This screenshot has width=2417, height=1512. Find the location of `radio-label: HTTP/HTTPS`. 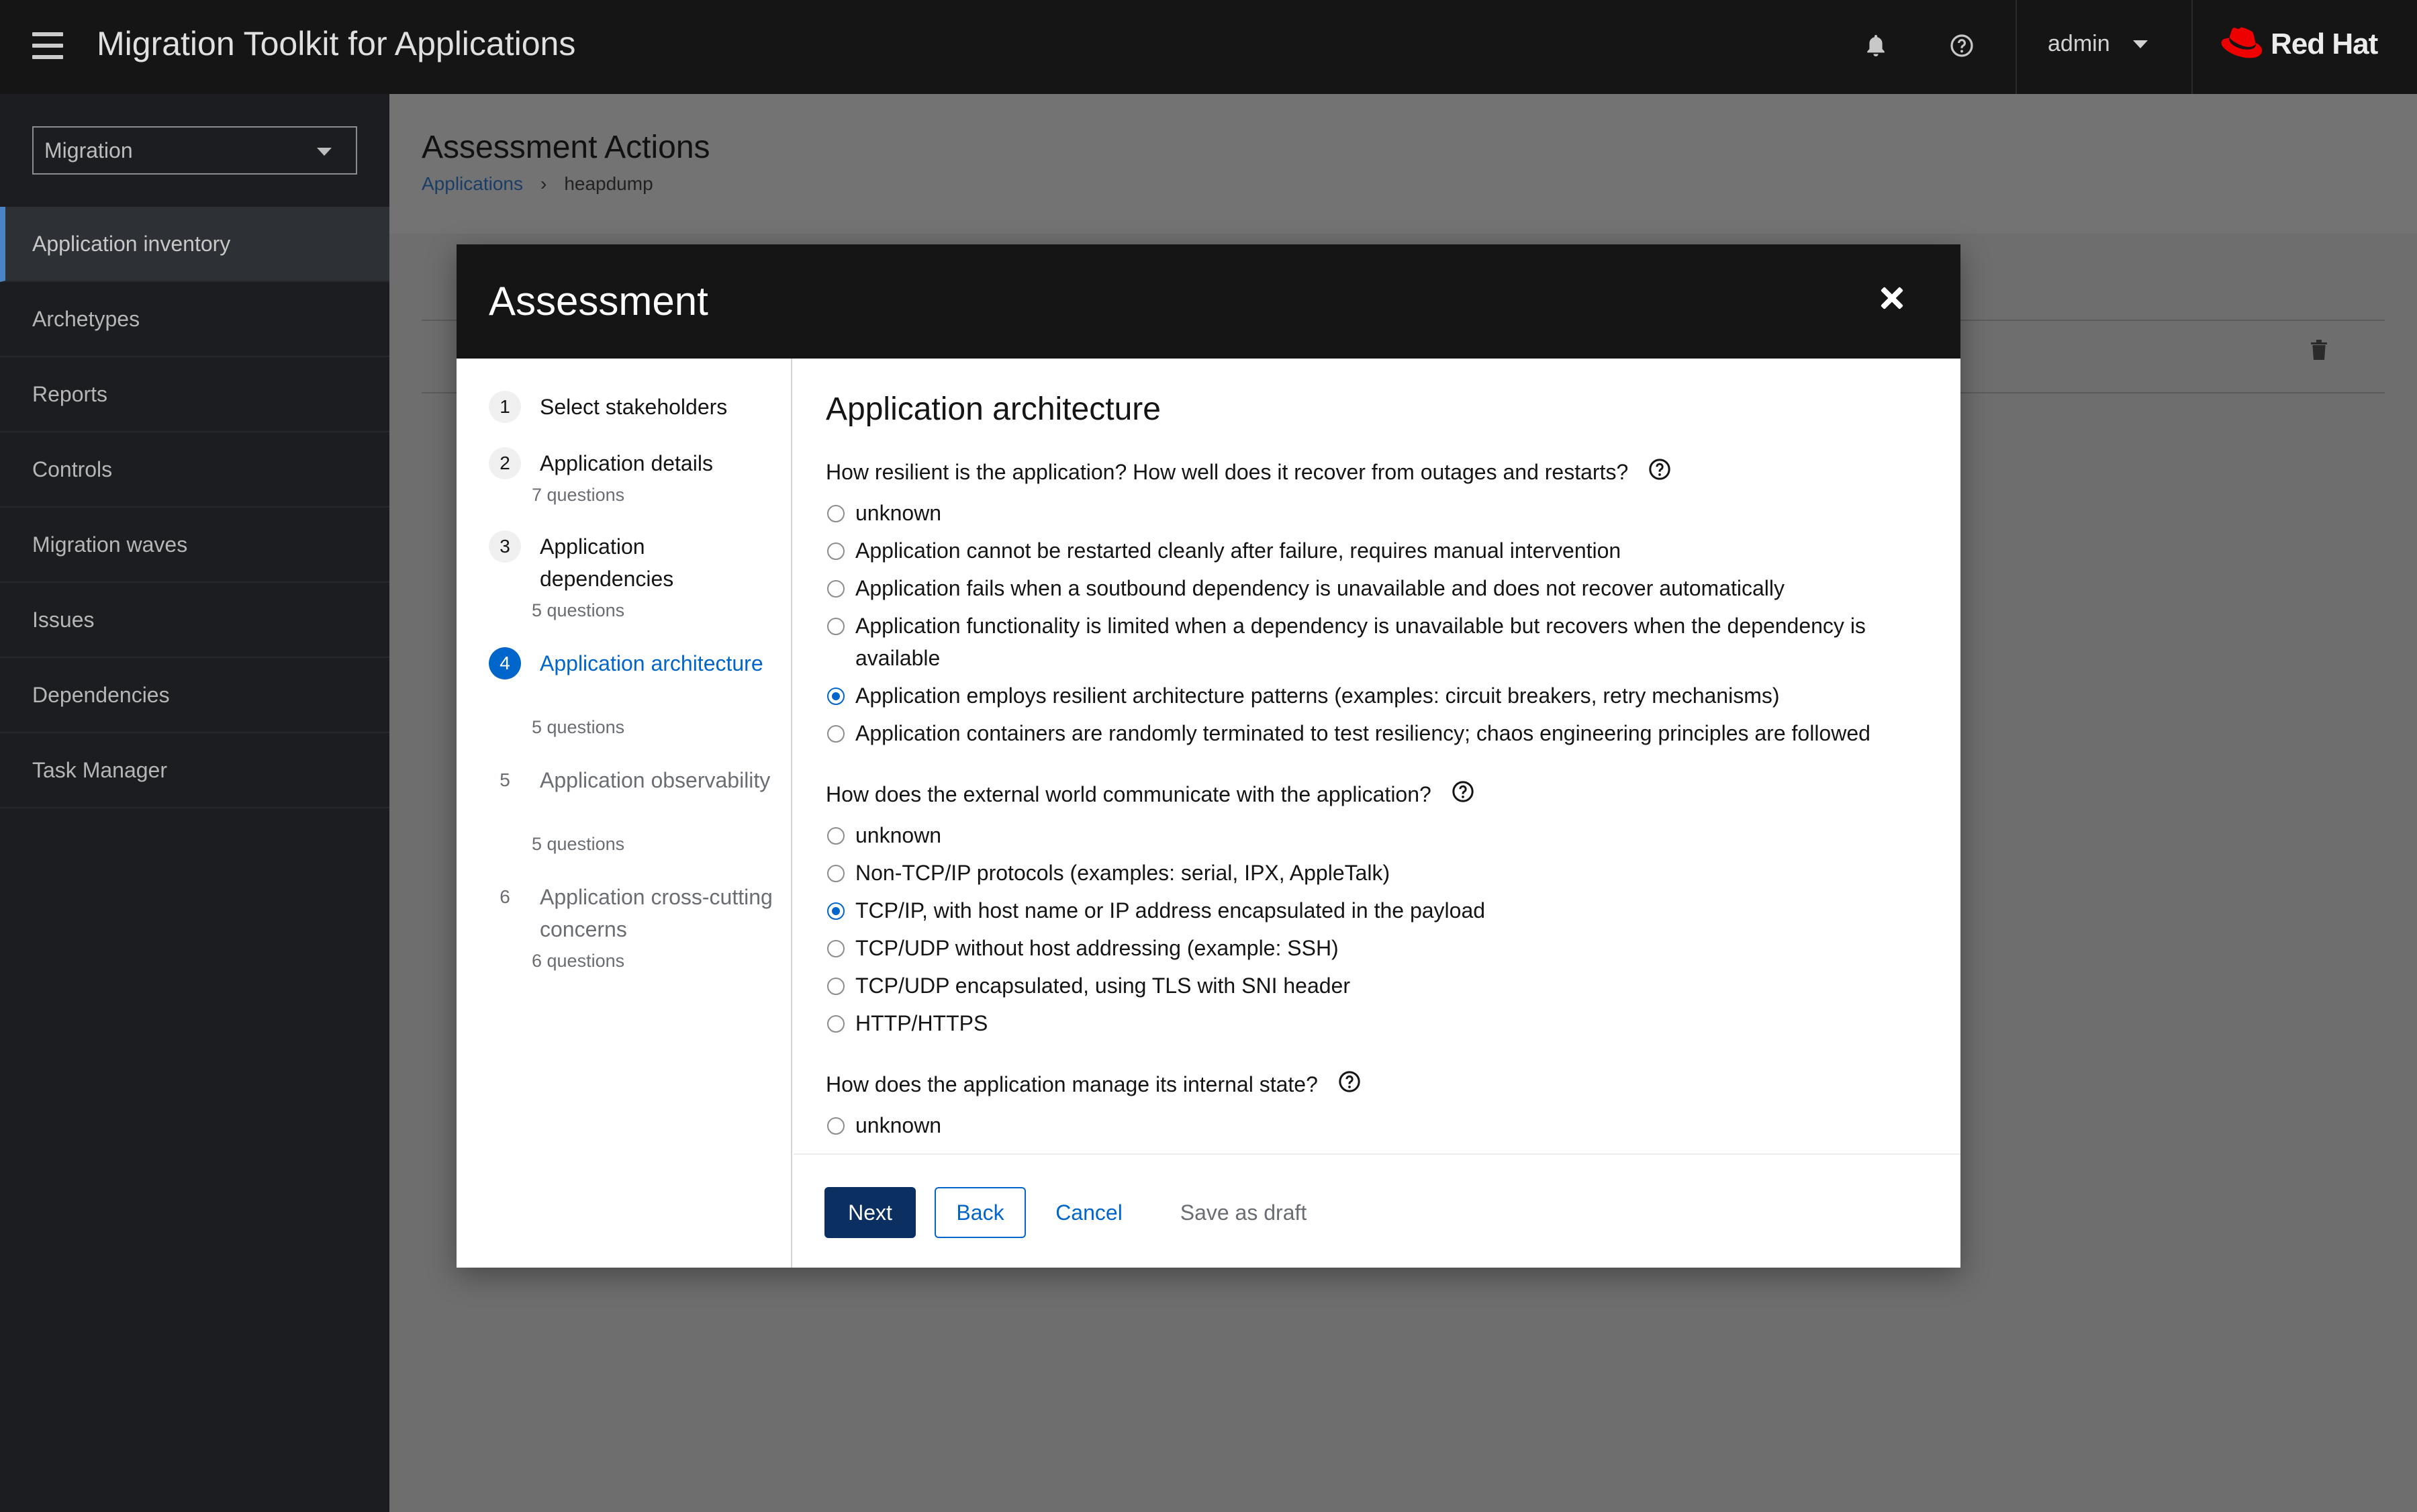

radio-label: HTTP/HTTPS is located at coordinates (922, 1023).